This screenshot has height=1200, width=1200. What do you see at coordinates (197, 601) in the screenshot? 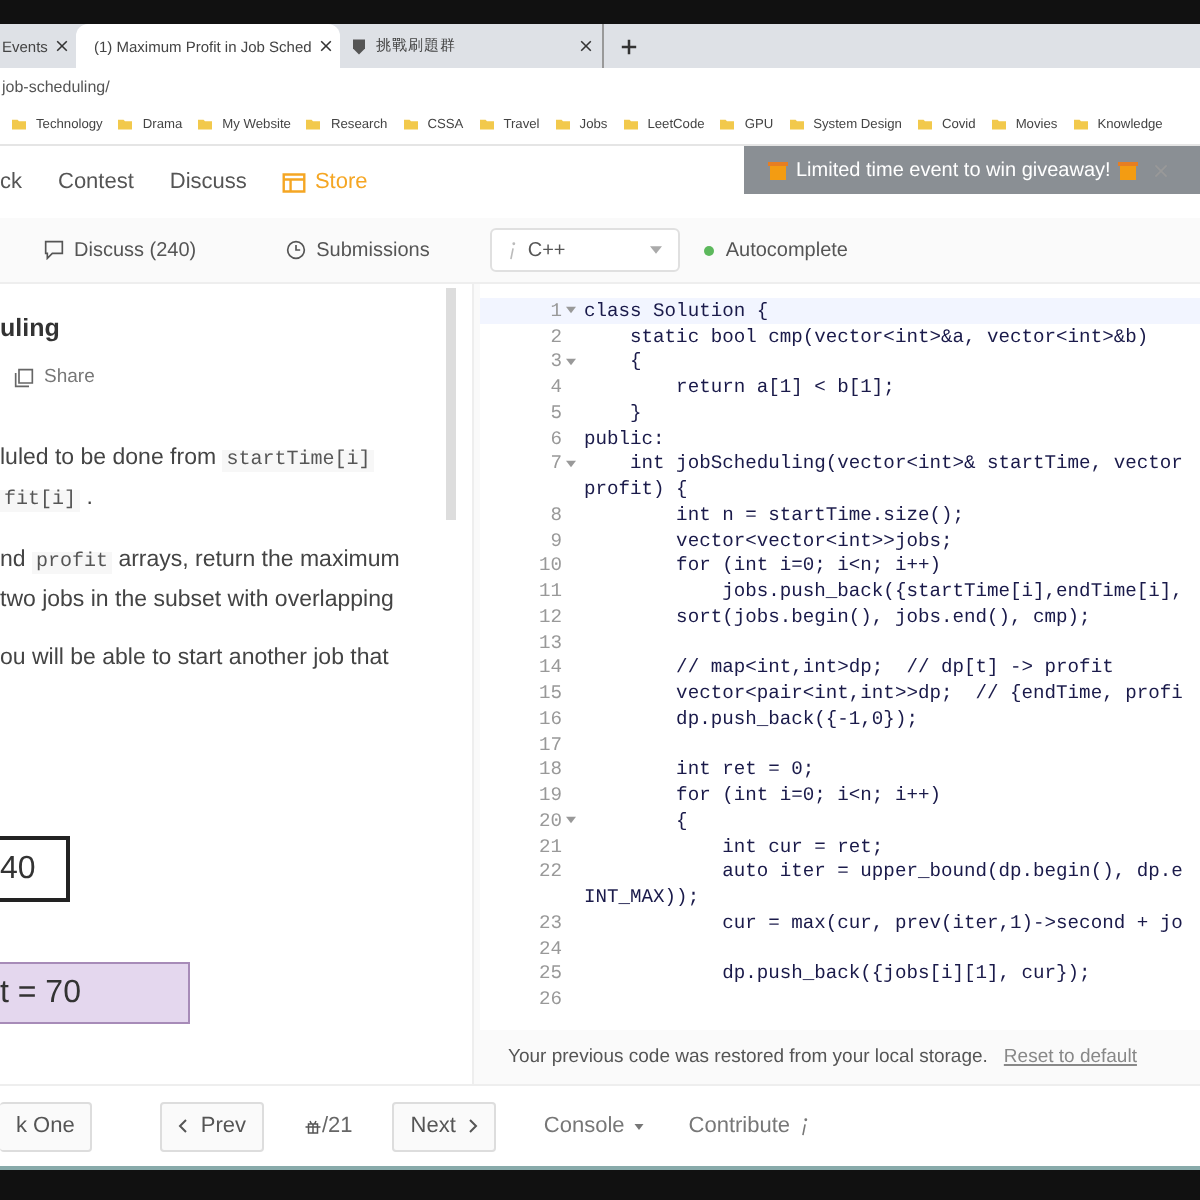
I see `description-text: two jobs in the subset with overlapping` at bounding box center [197, 601].